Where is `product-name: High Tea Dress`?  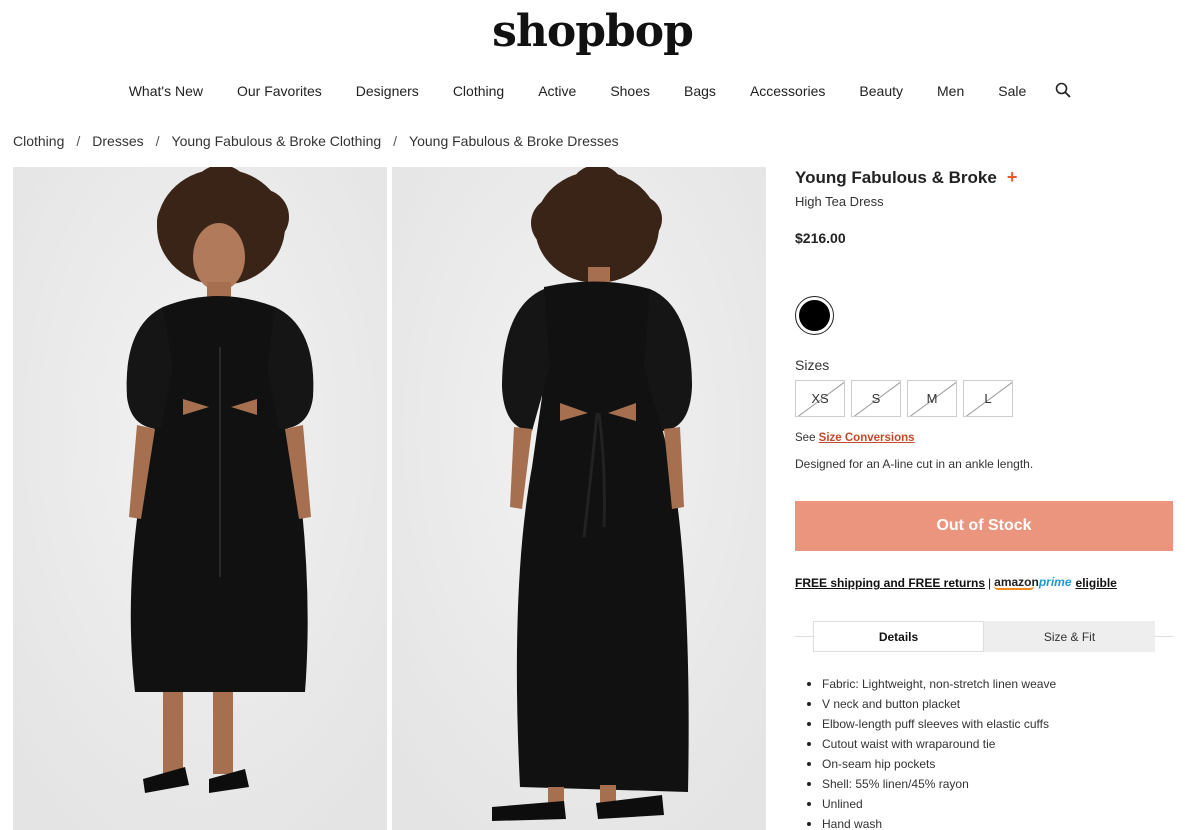
product-name: High Tea Dress is located at coordinates (839, 201).